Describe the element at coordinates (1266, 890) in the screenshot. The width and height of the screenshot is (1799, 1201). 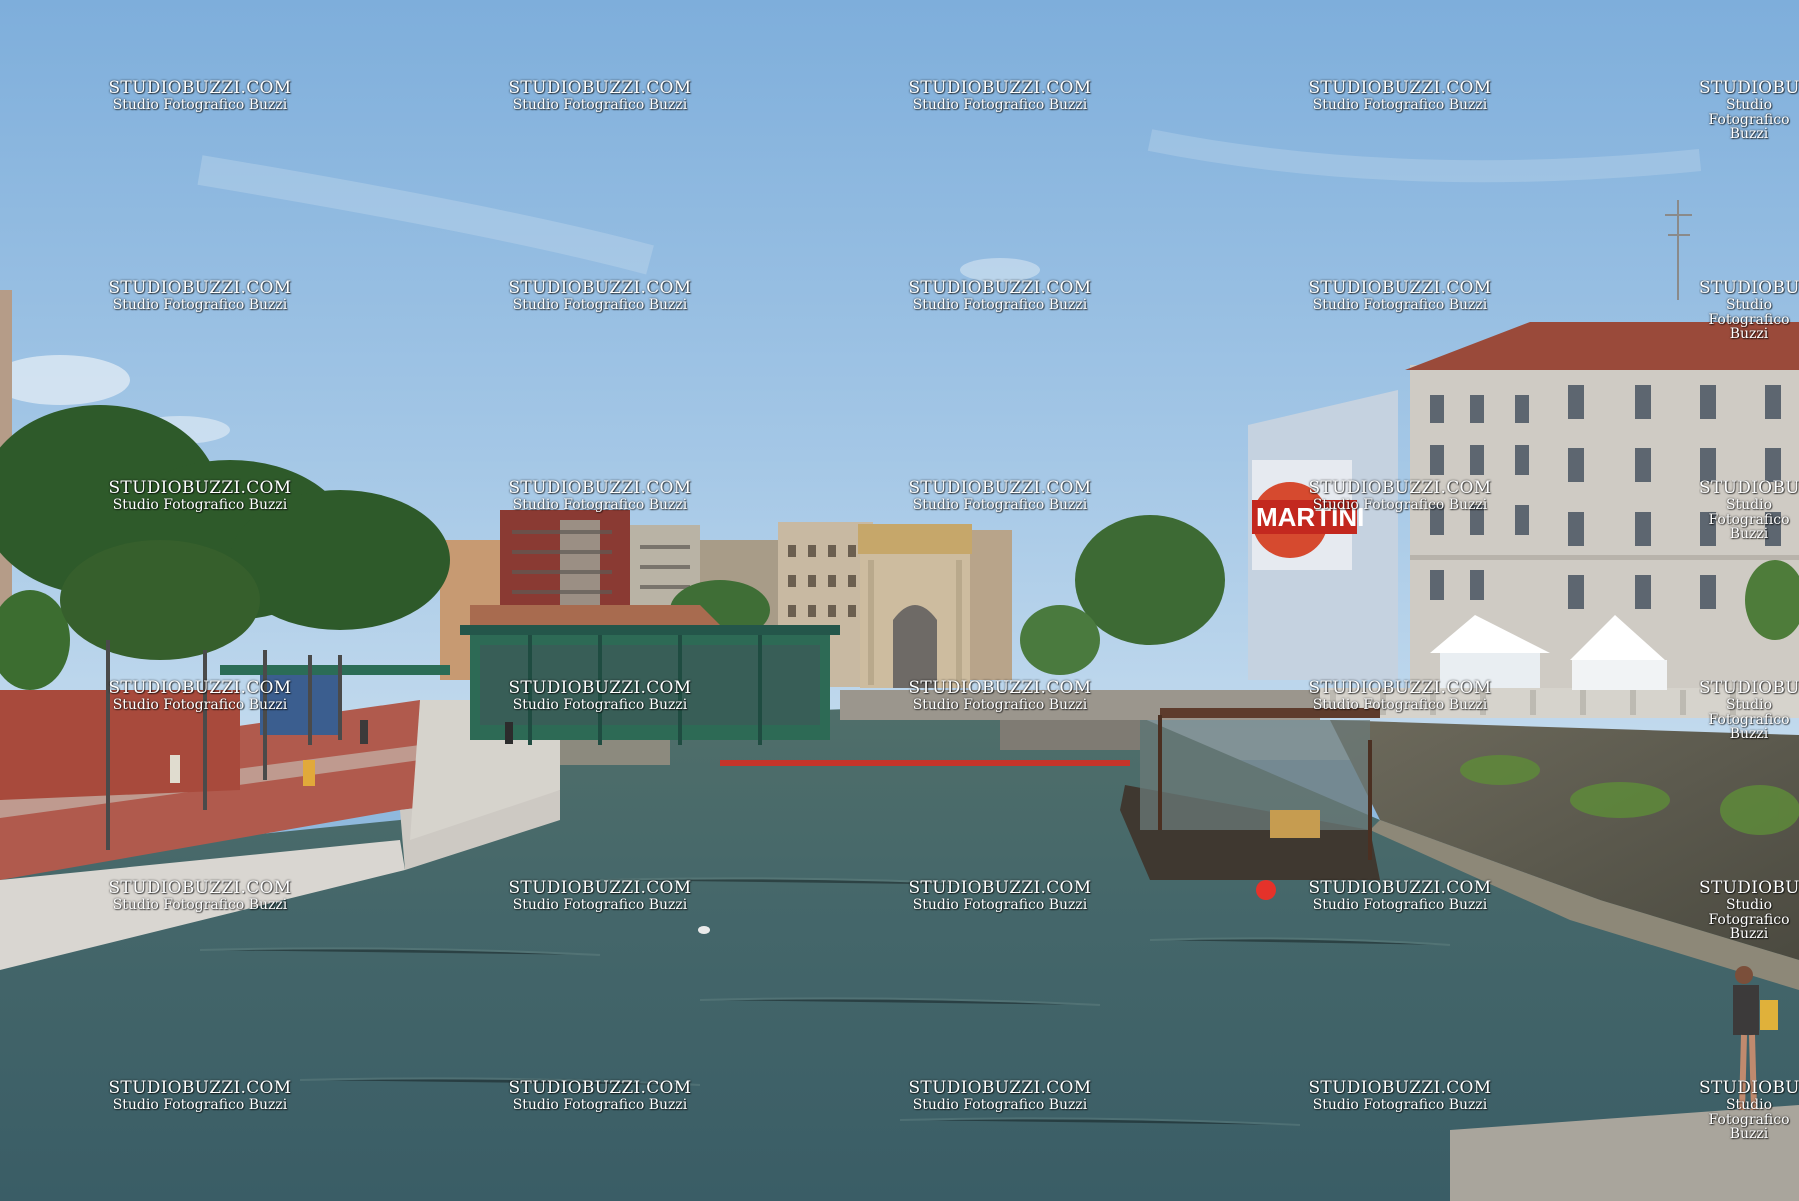
I see `buoy` at that location.